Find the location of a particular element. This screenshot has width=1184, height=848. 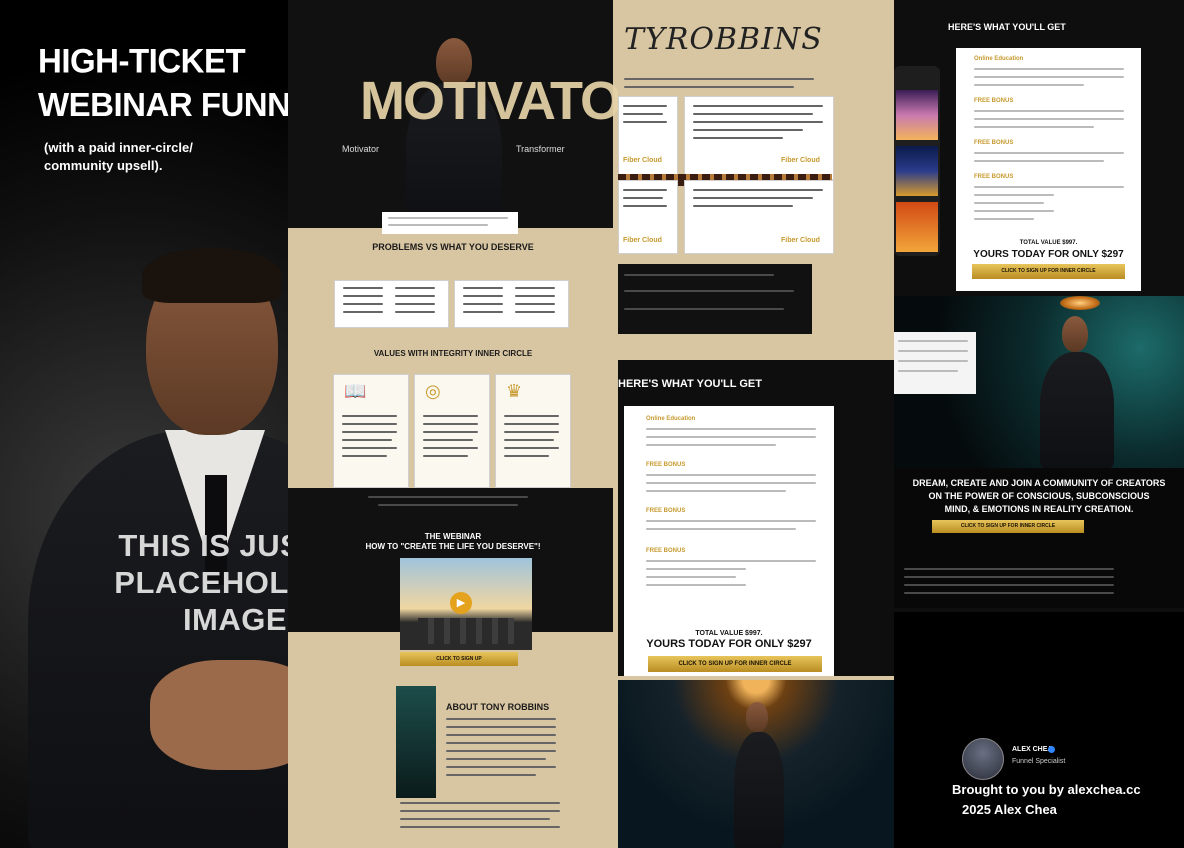

page3-card-2-label: Fiber Cloud is located at coordinates (800, 160).